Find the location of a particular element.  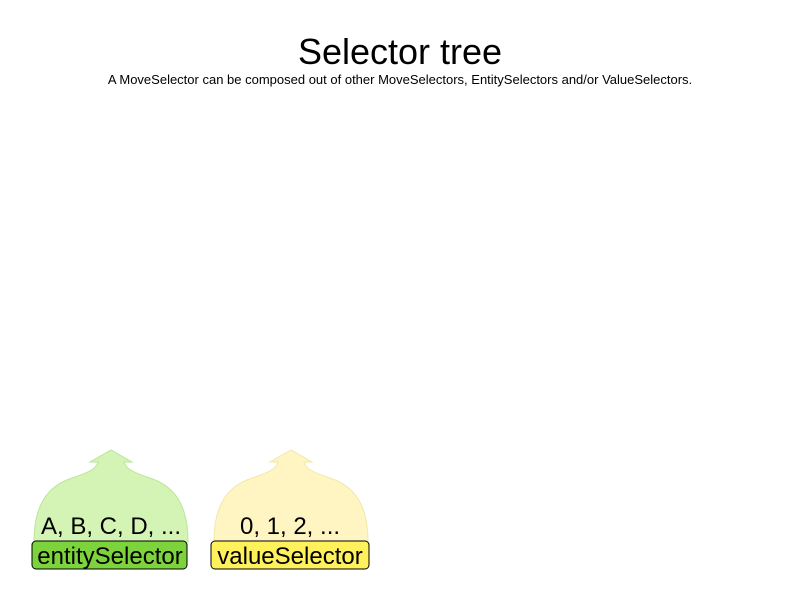

value-selector-label: valueSelector is located at coordinates (289, 556).